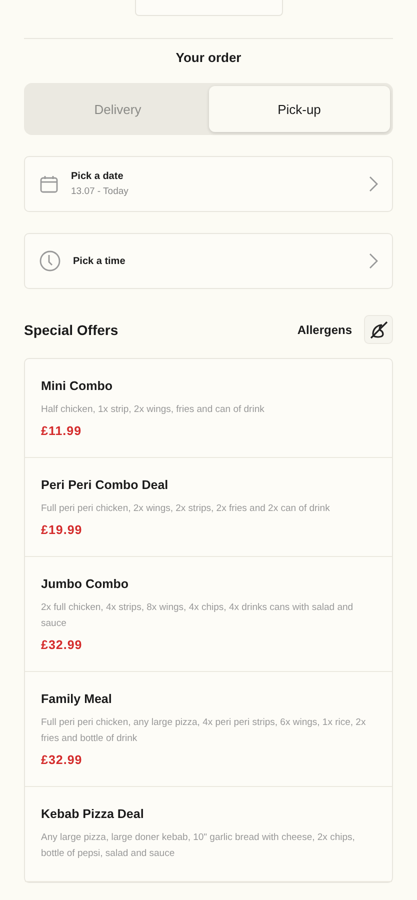 This screenshot has width=417, height=900. I want to click on offer-name: Family Meal, so click(77, 699).